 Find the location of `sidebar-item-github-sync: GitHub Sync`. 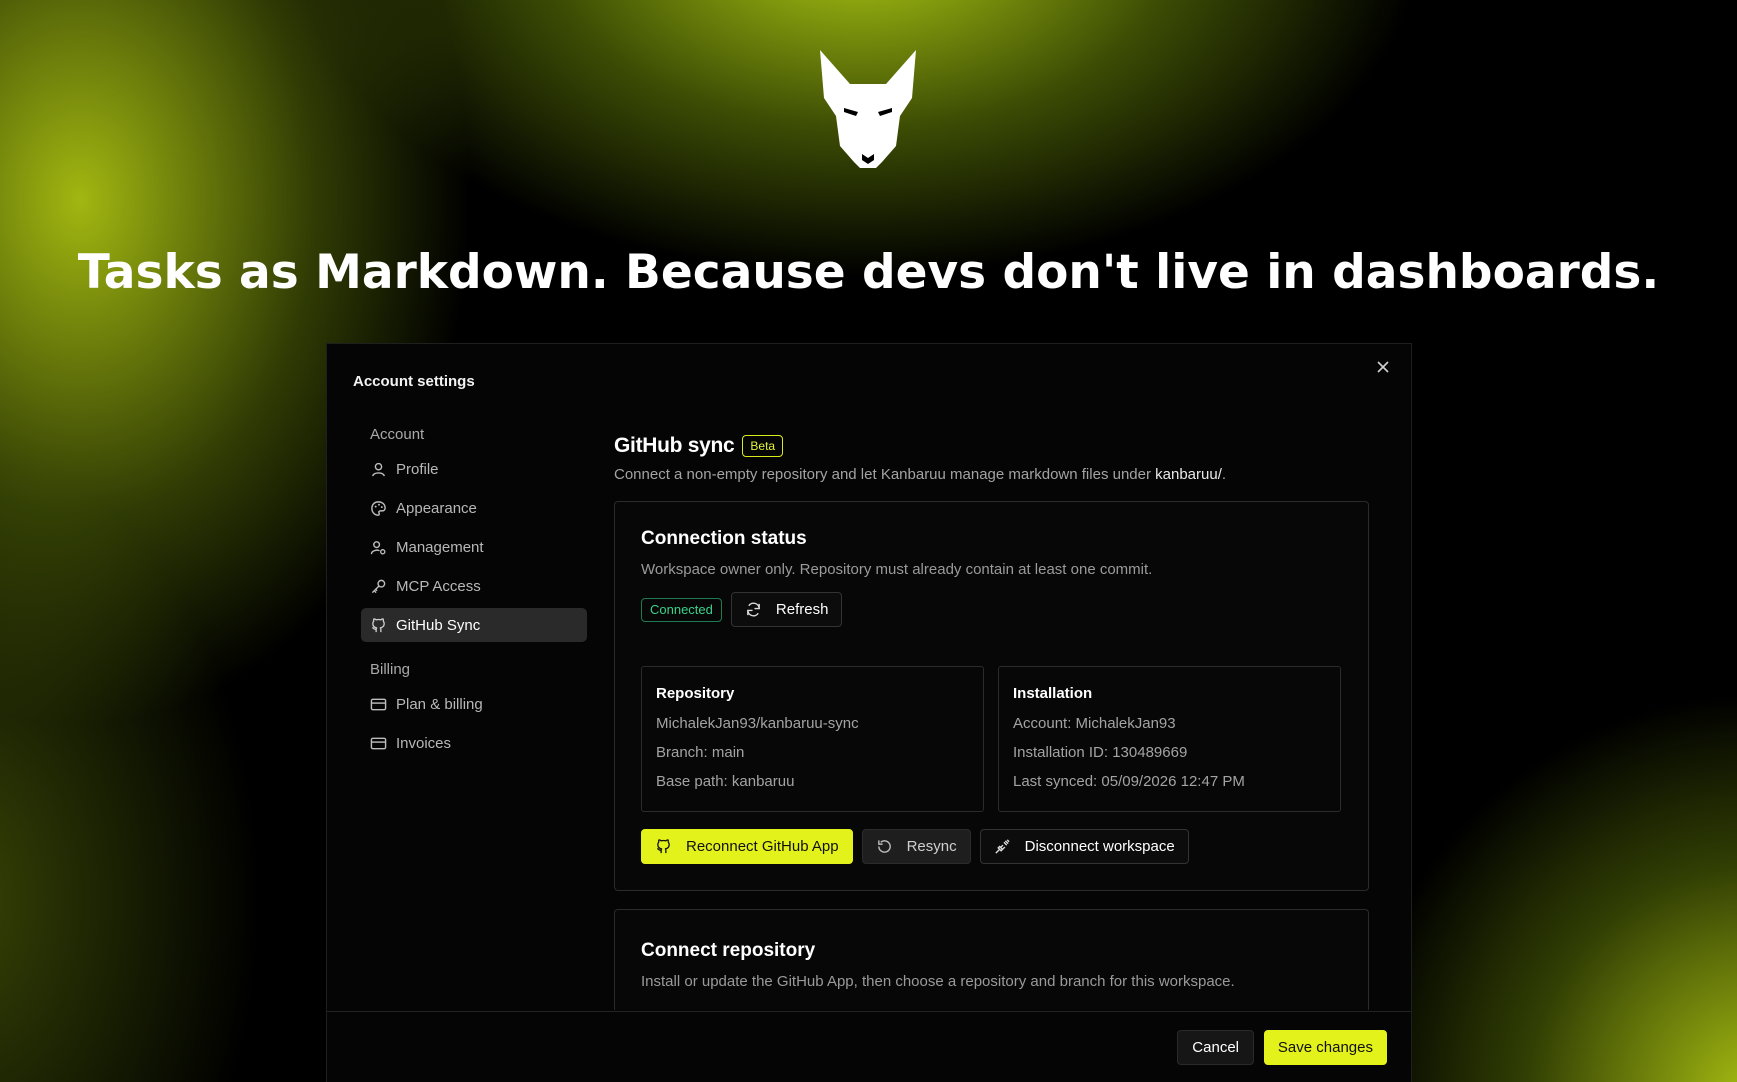

sidebar-item-github-sync: GitHub Sync is located at coordinates (474, 625).